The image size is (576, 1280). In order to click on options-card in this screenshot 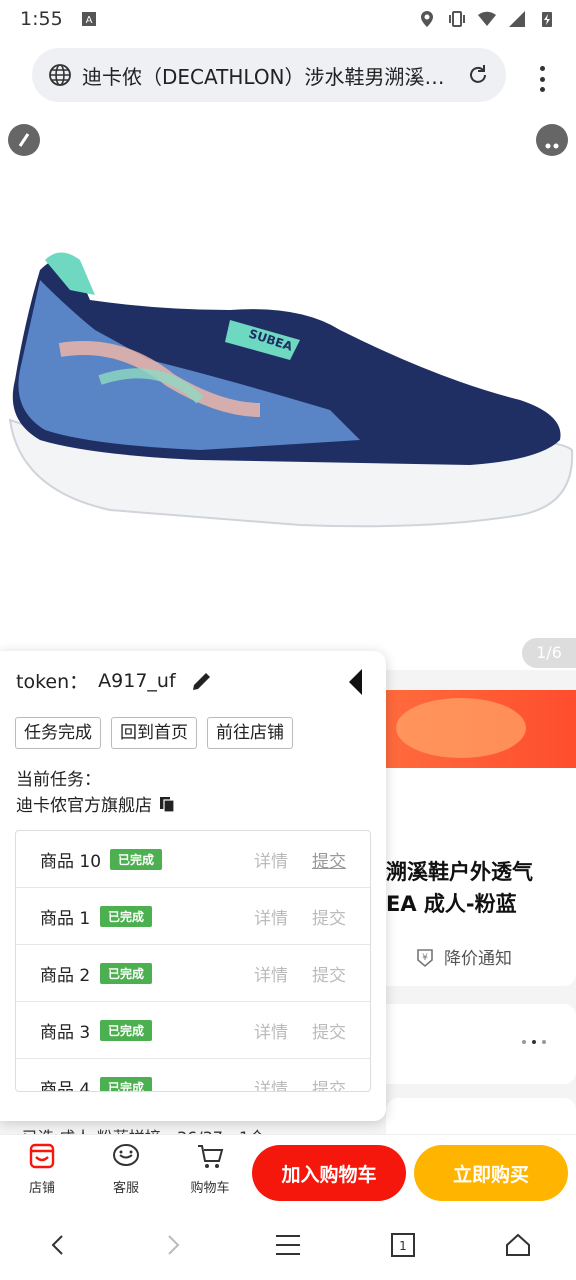, I will do `click(481, 1044)`.